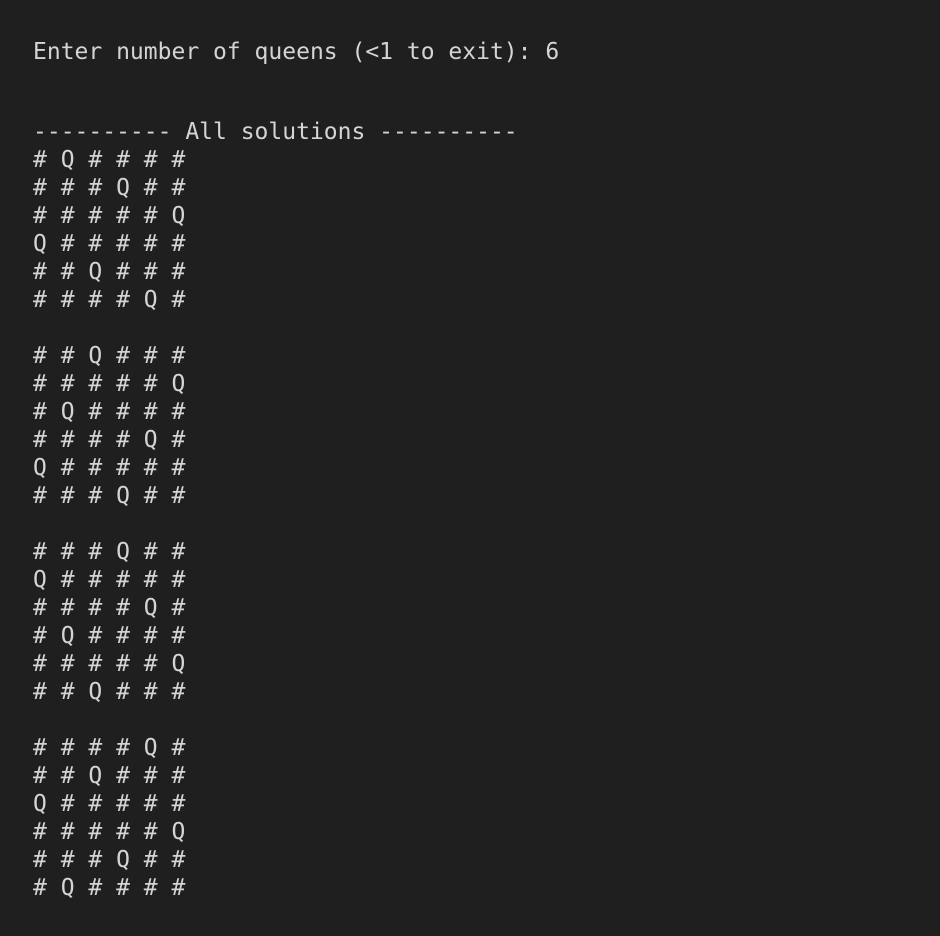 This screenshot has height=936, width=940. What do you see at coordinates (275, 132) in the screenshot?
I see `solutions-header: ---------- All solutions ----------` at bounding box center [275, 132].